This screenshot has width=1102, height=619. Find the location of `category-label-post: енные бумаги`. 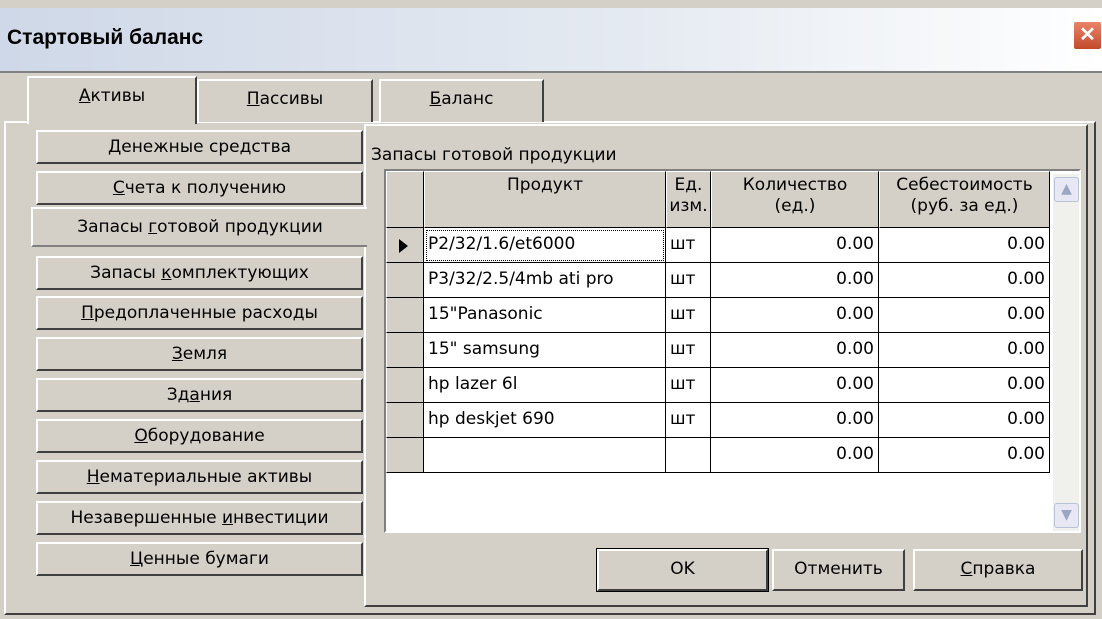

category-label-post: енные бумаги is located at coordinates (206, 559).